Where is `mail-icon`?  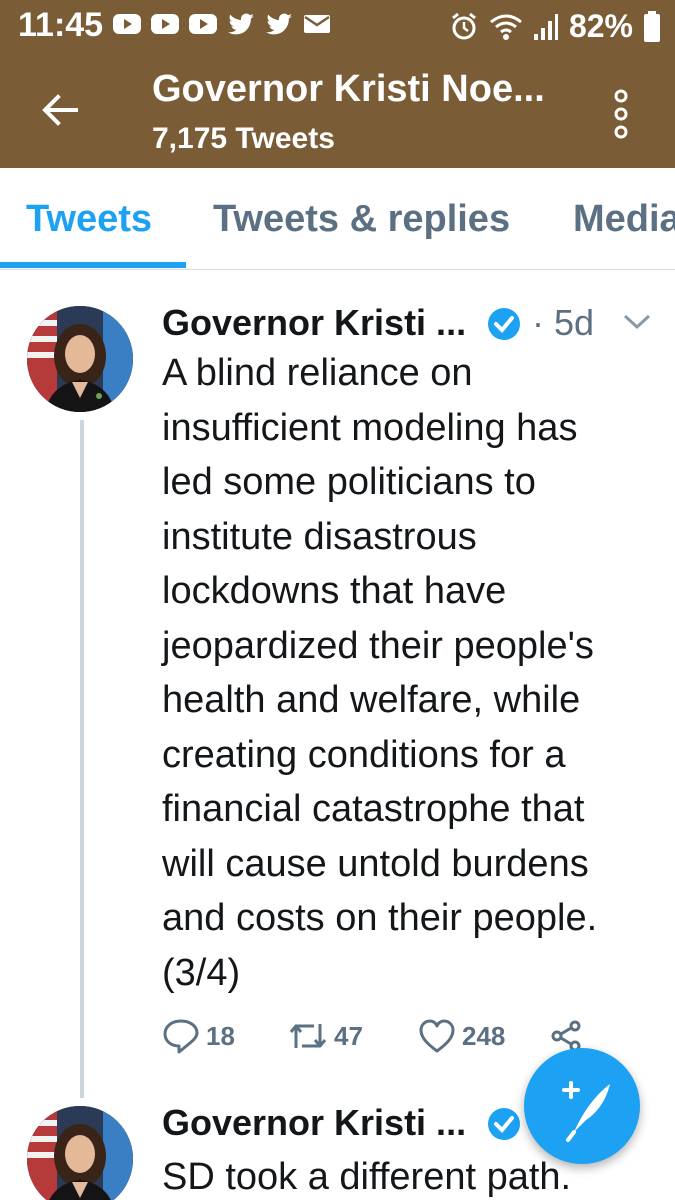 mail-icon is located at coordinates (317, 24).